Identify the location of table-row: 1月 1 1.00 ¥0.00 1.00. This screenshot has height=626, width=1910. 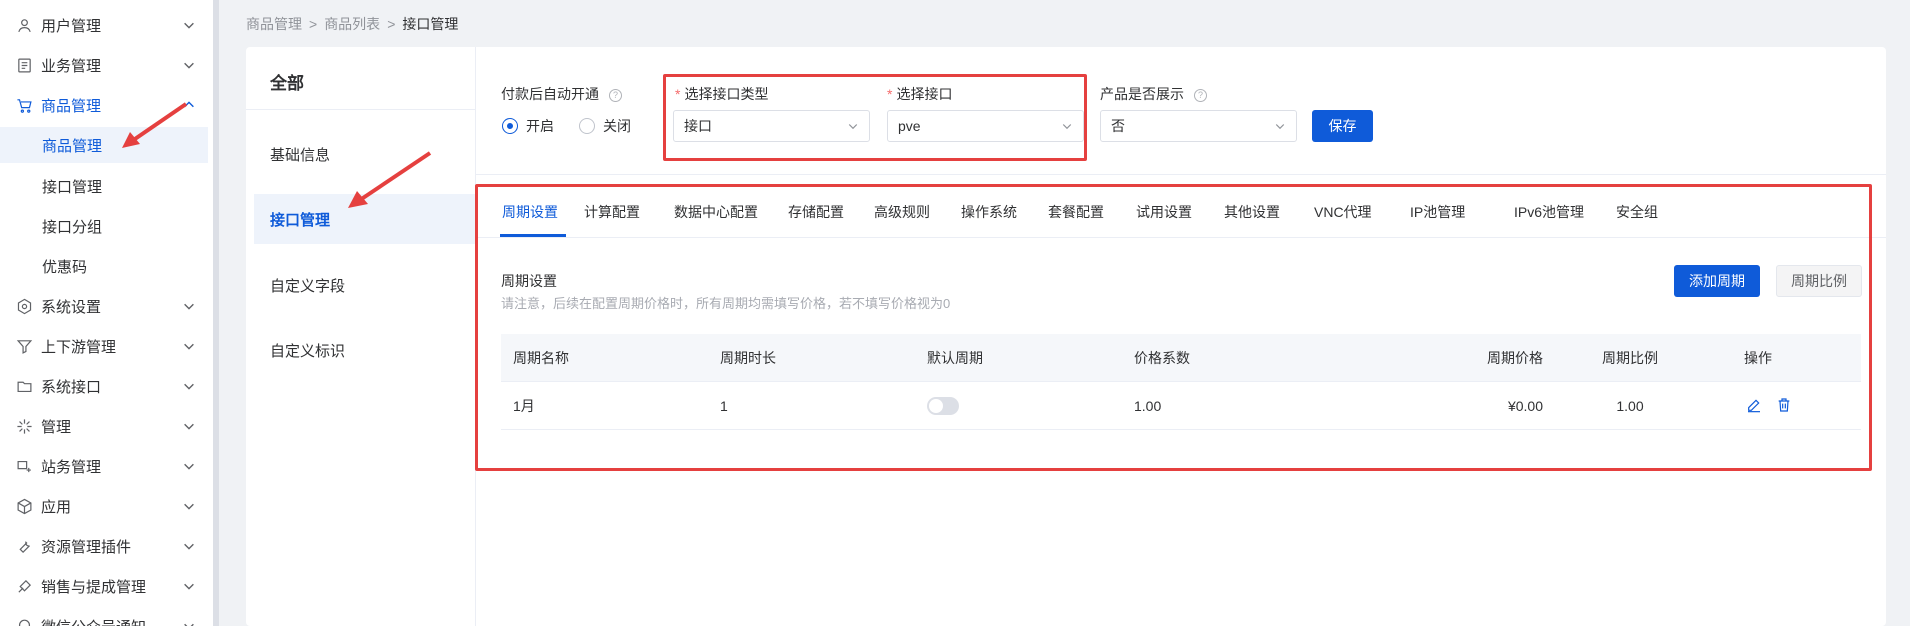
(1181, 406).